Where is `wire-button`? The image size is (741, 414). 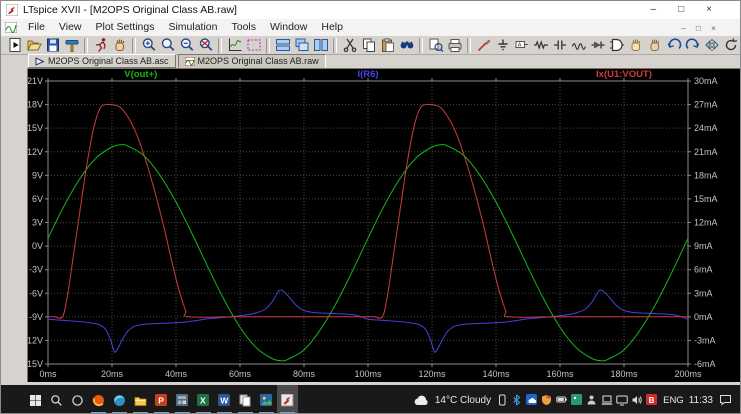 wire-button is located at coordinates (483, 45).